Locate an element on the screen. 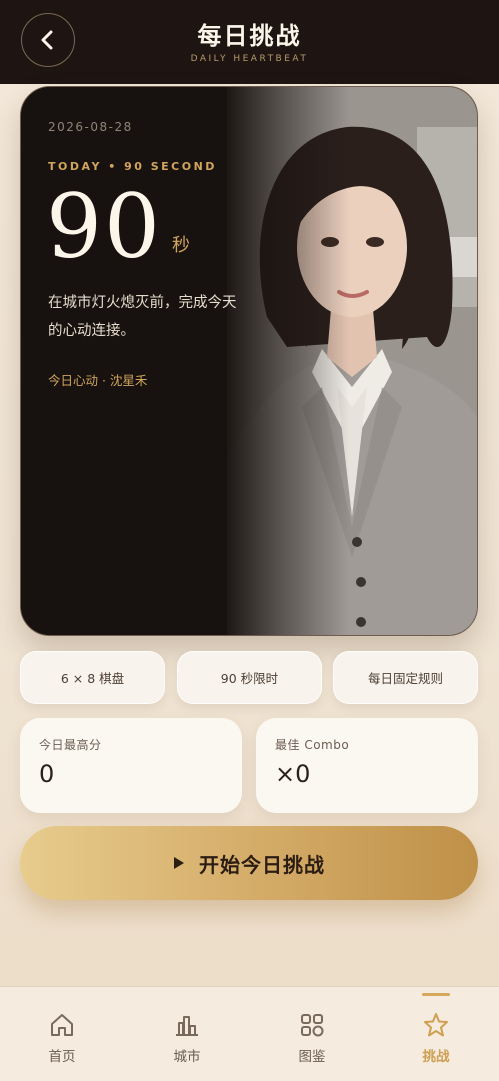 The width and height of the screenshot is (499, 1081). nav-item-home: 首页 is located at coordinates (62, 1034).